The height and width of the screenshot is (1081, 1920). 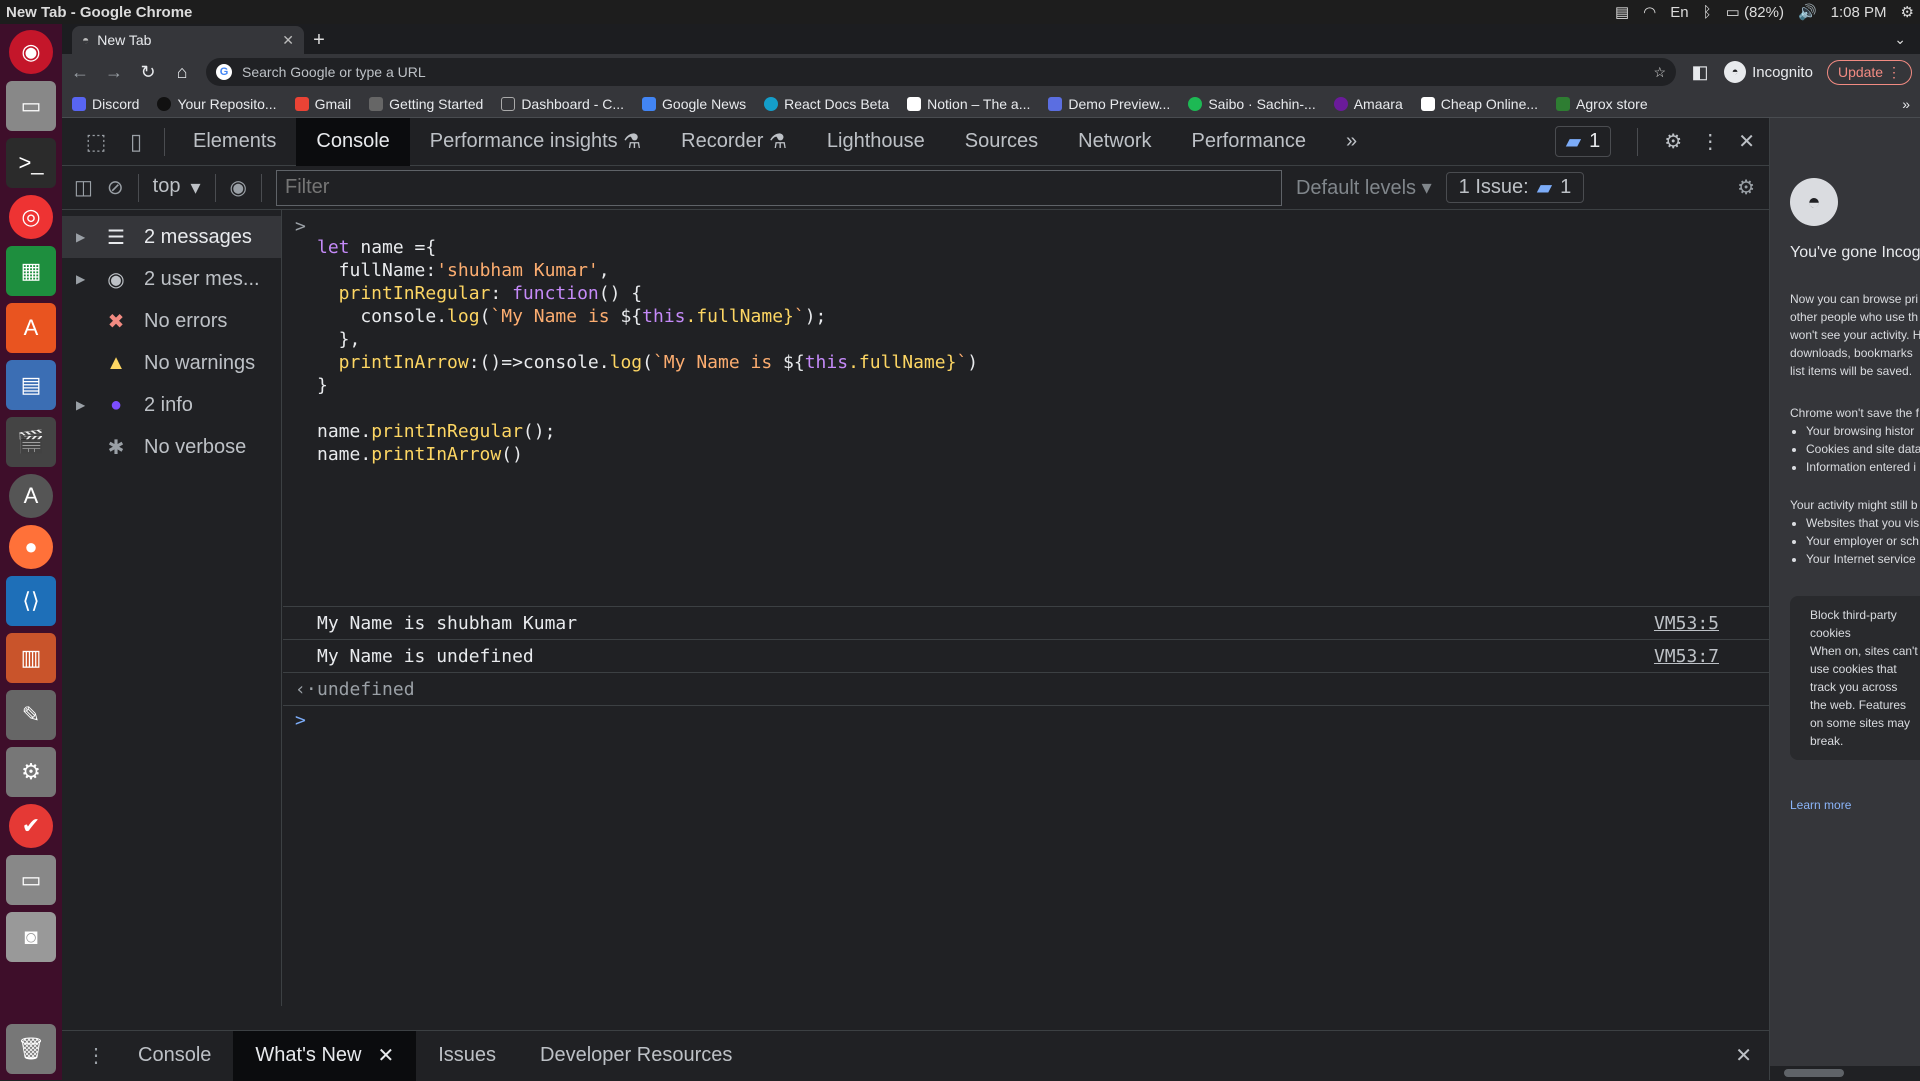 What do you see at coordinates (1583, 141) in the screenshot?
I see `issues-counter-button: ▰ 1` at bounding box center [1583, 141].